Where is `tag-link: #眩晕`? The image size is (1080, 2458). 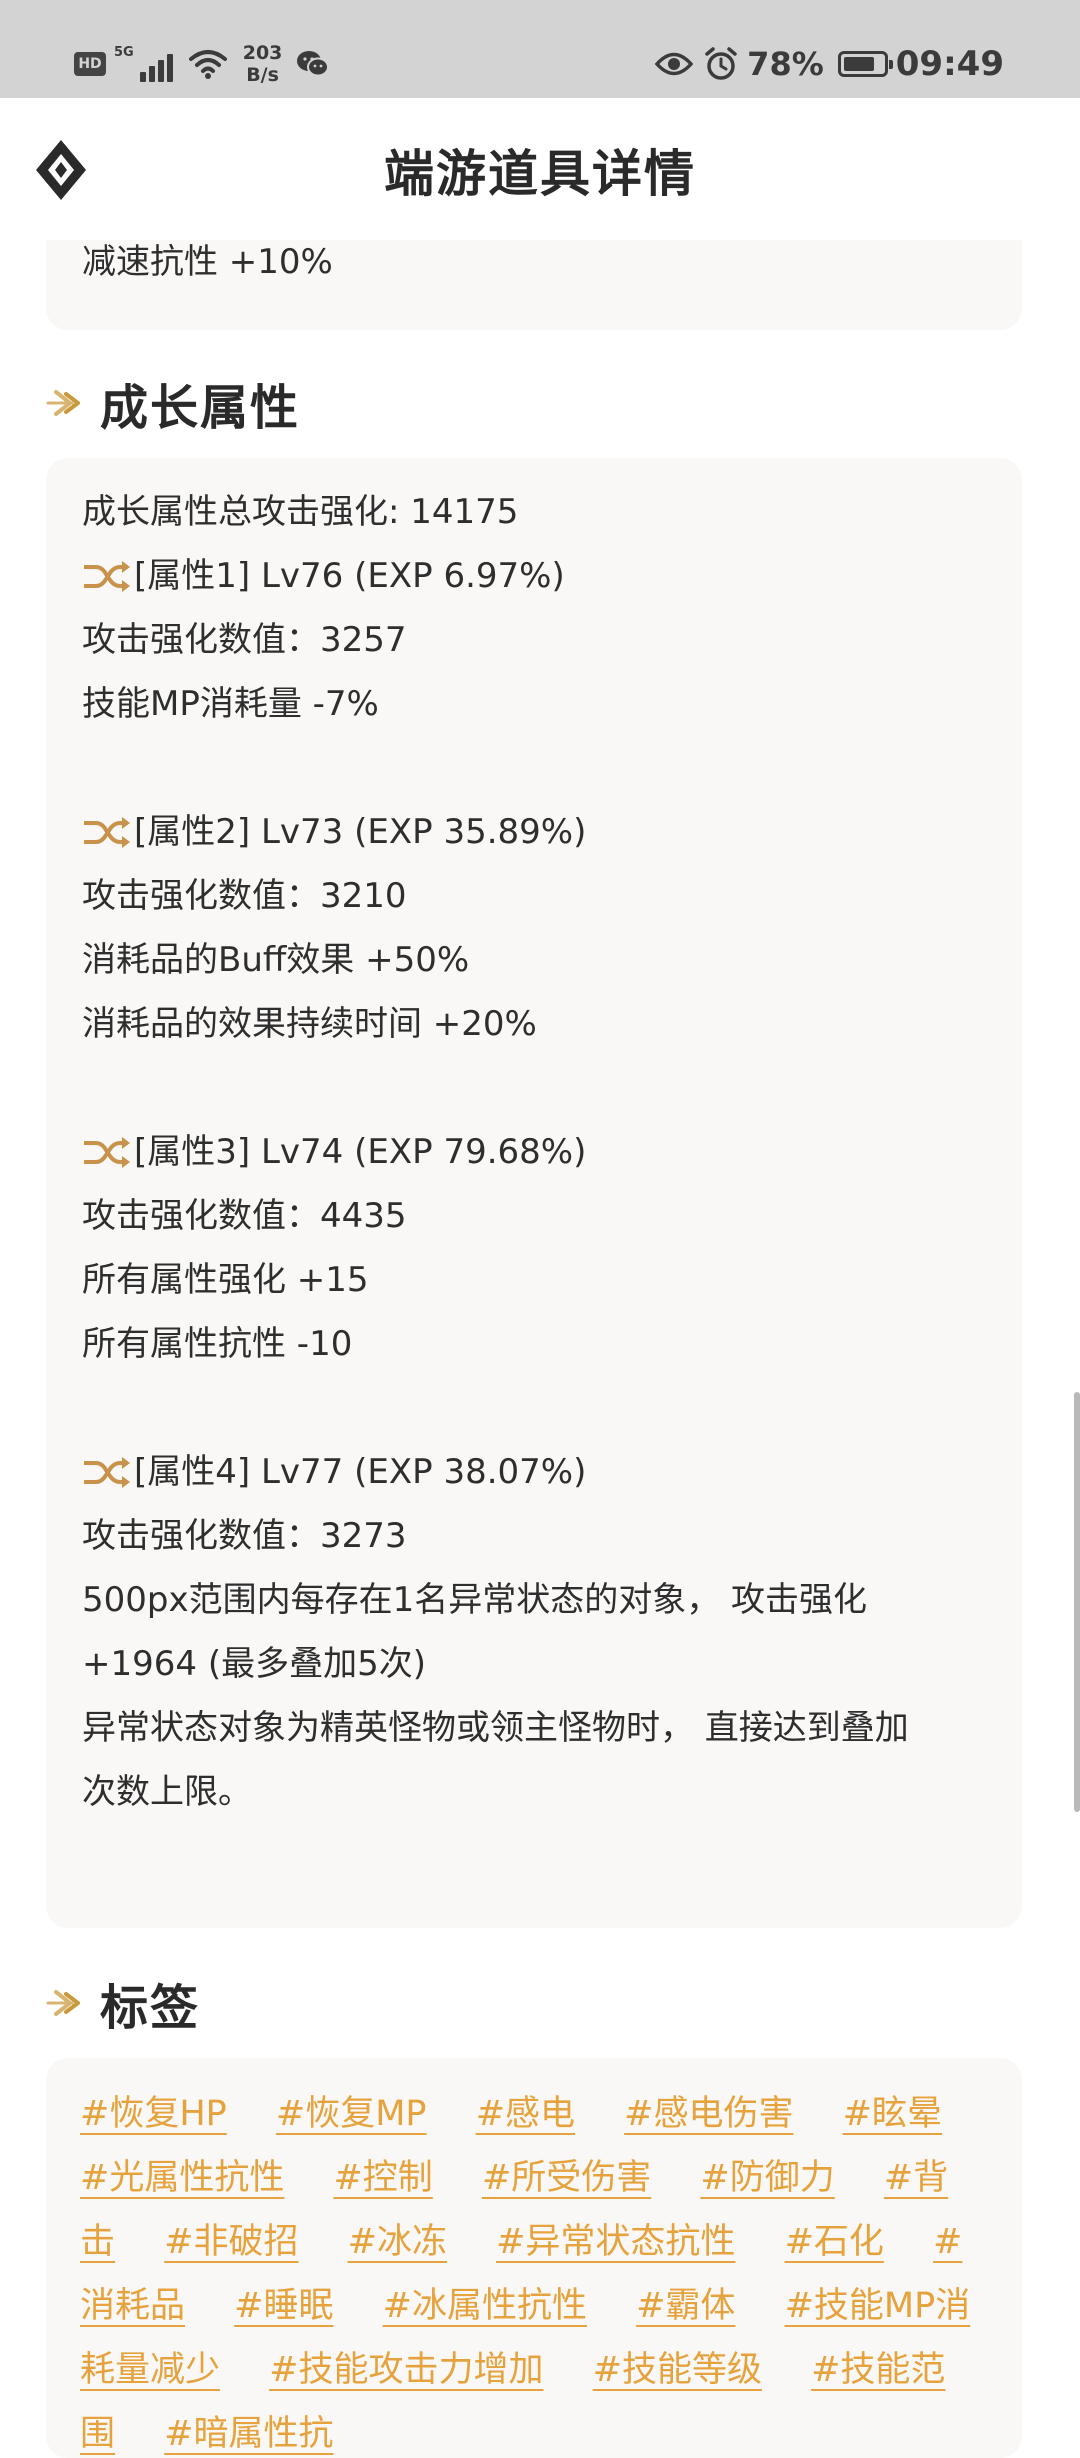 tag-link: #眩晕 is located at coordinates (892, 2114).